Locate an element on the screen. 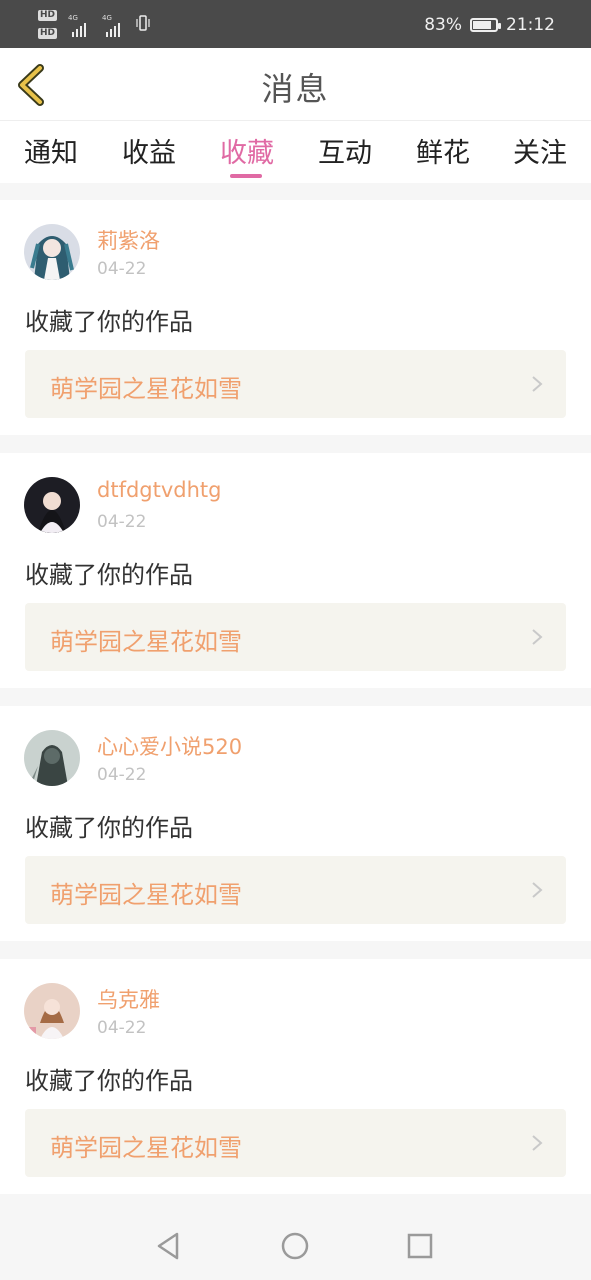  triangle-back-icon is located at coordinates (169, 1246).